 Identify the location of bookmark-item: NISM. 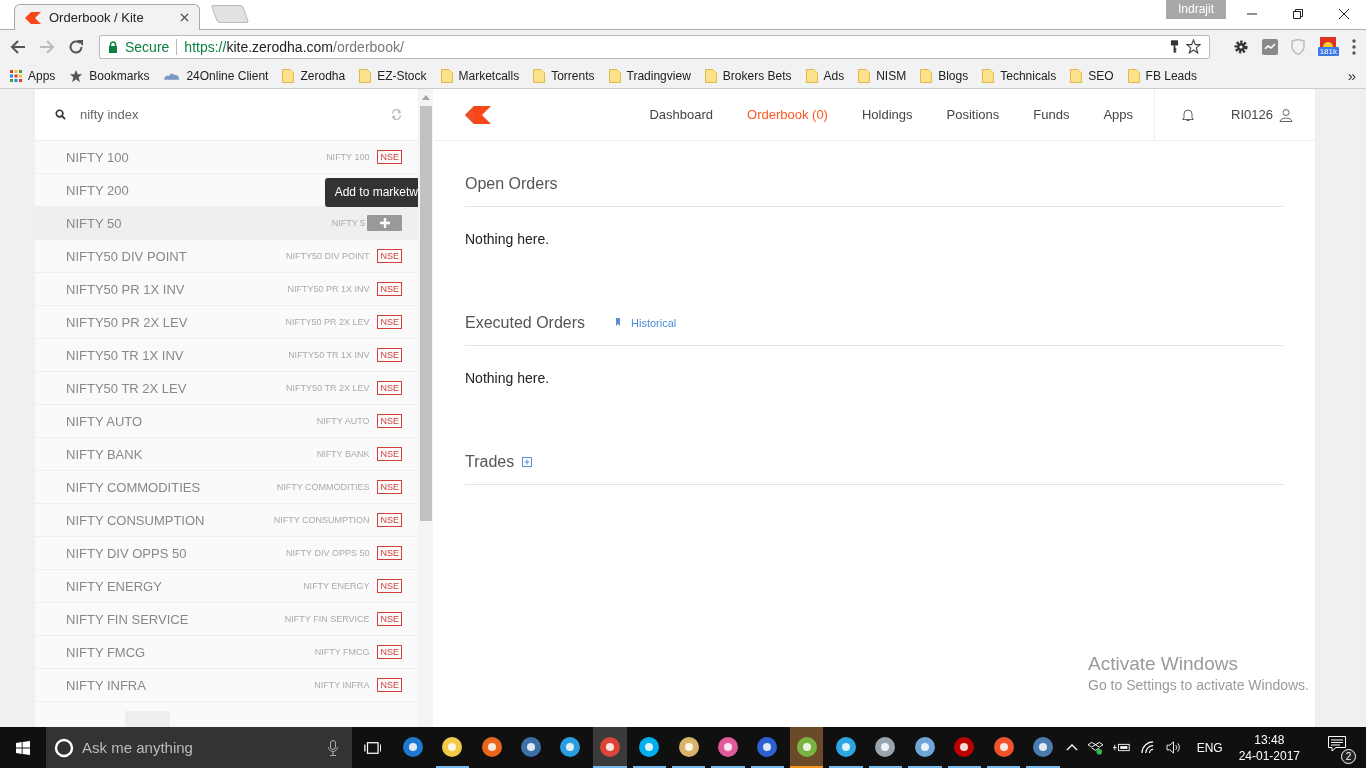
(882, 75).